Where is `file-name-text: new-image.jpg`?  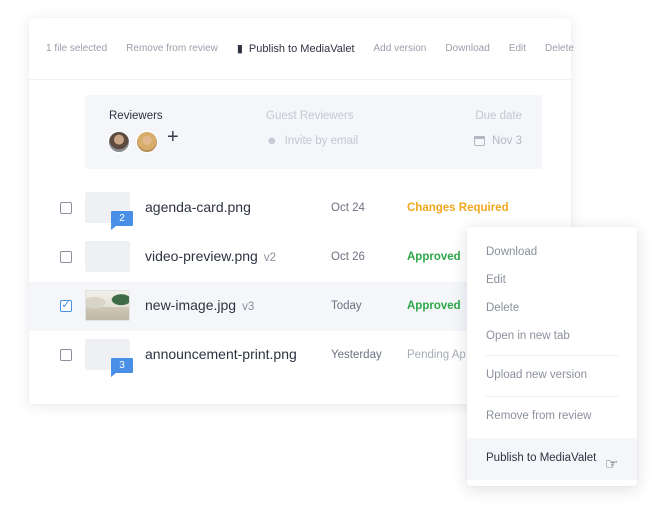 file-name-text: new-image.jpg is located at coordinates (191, 305).